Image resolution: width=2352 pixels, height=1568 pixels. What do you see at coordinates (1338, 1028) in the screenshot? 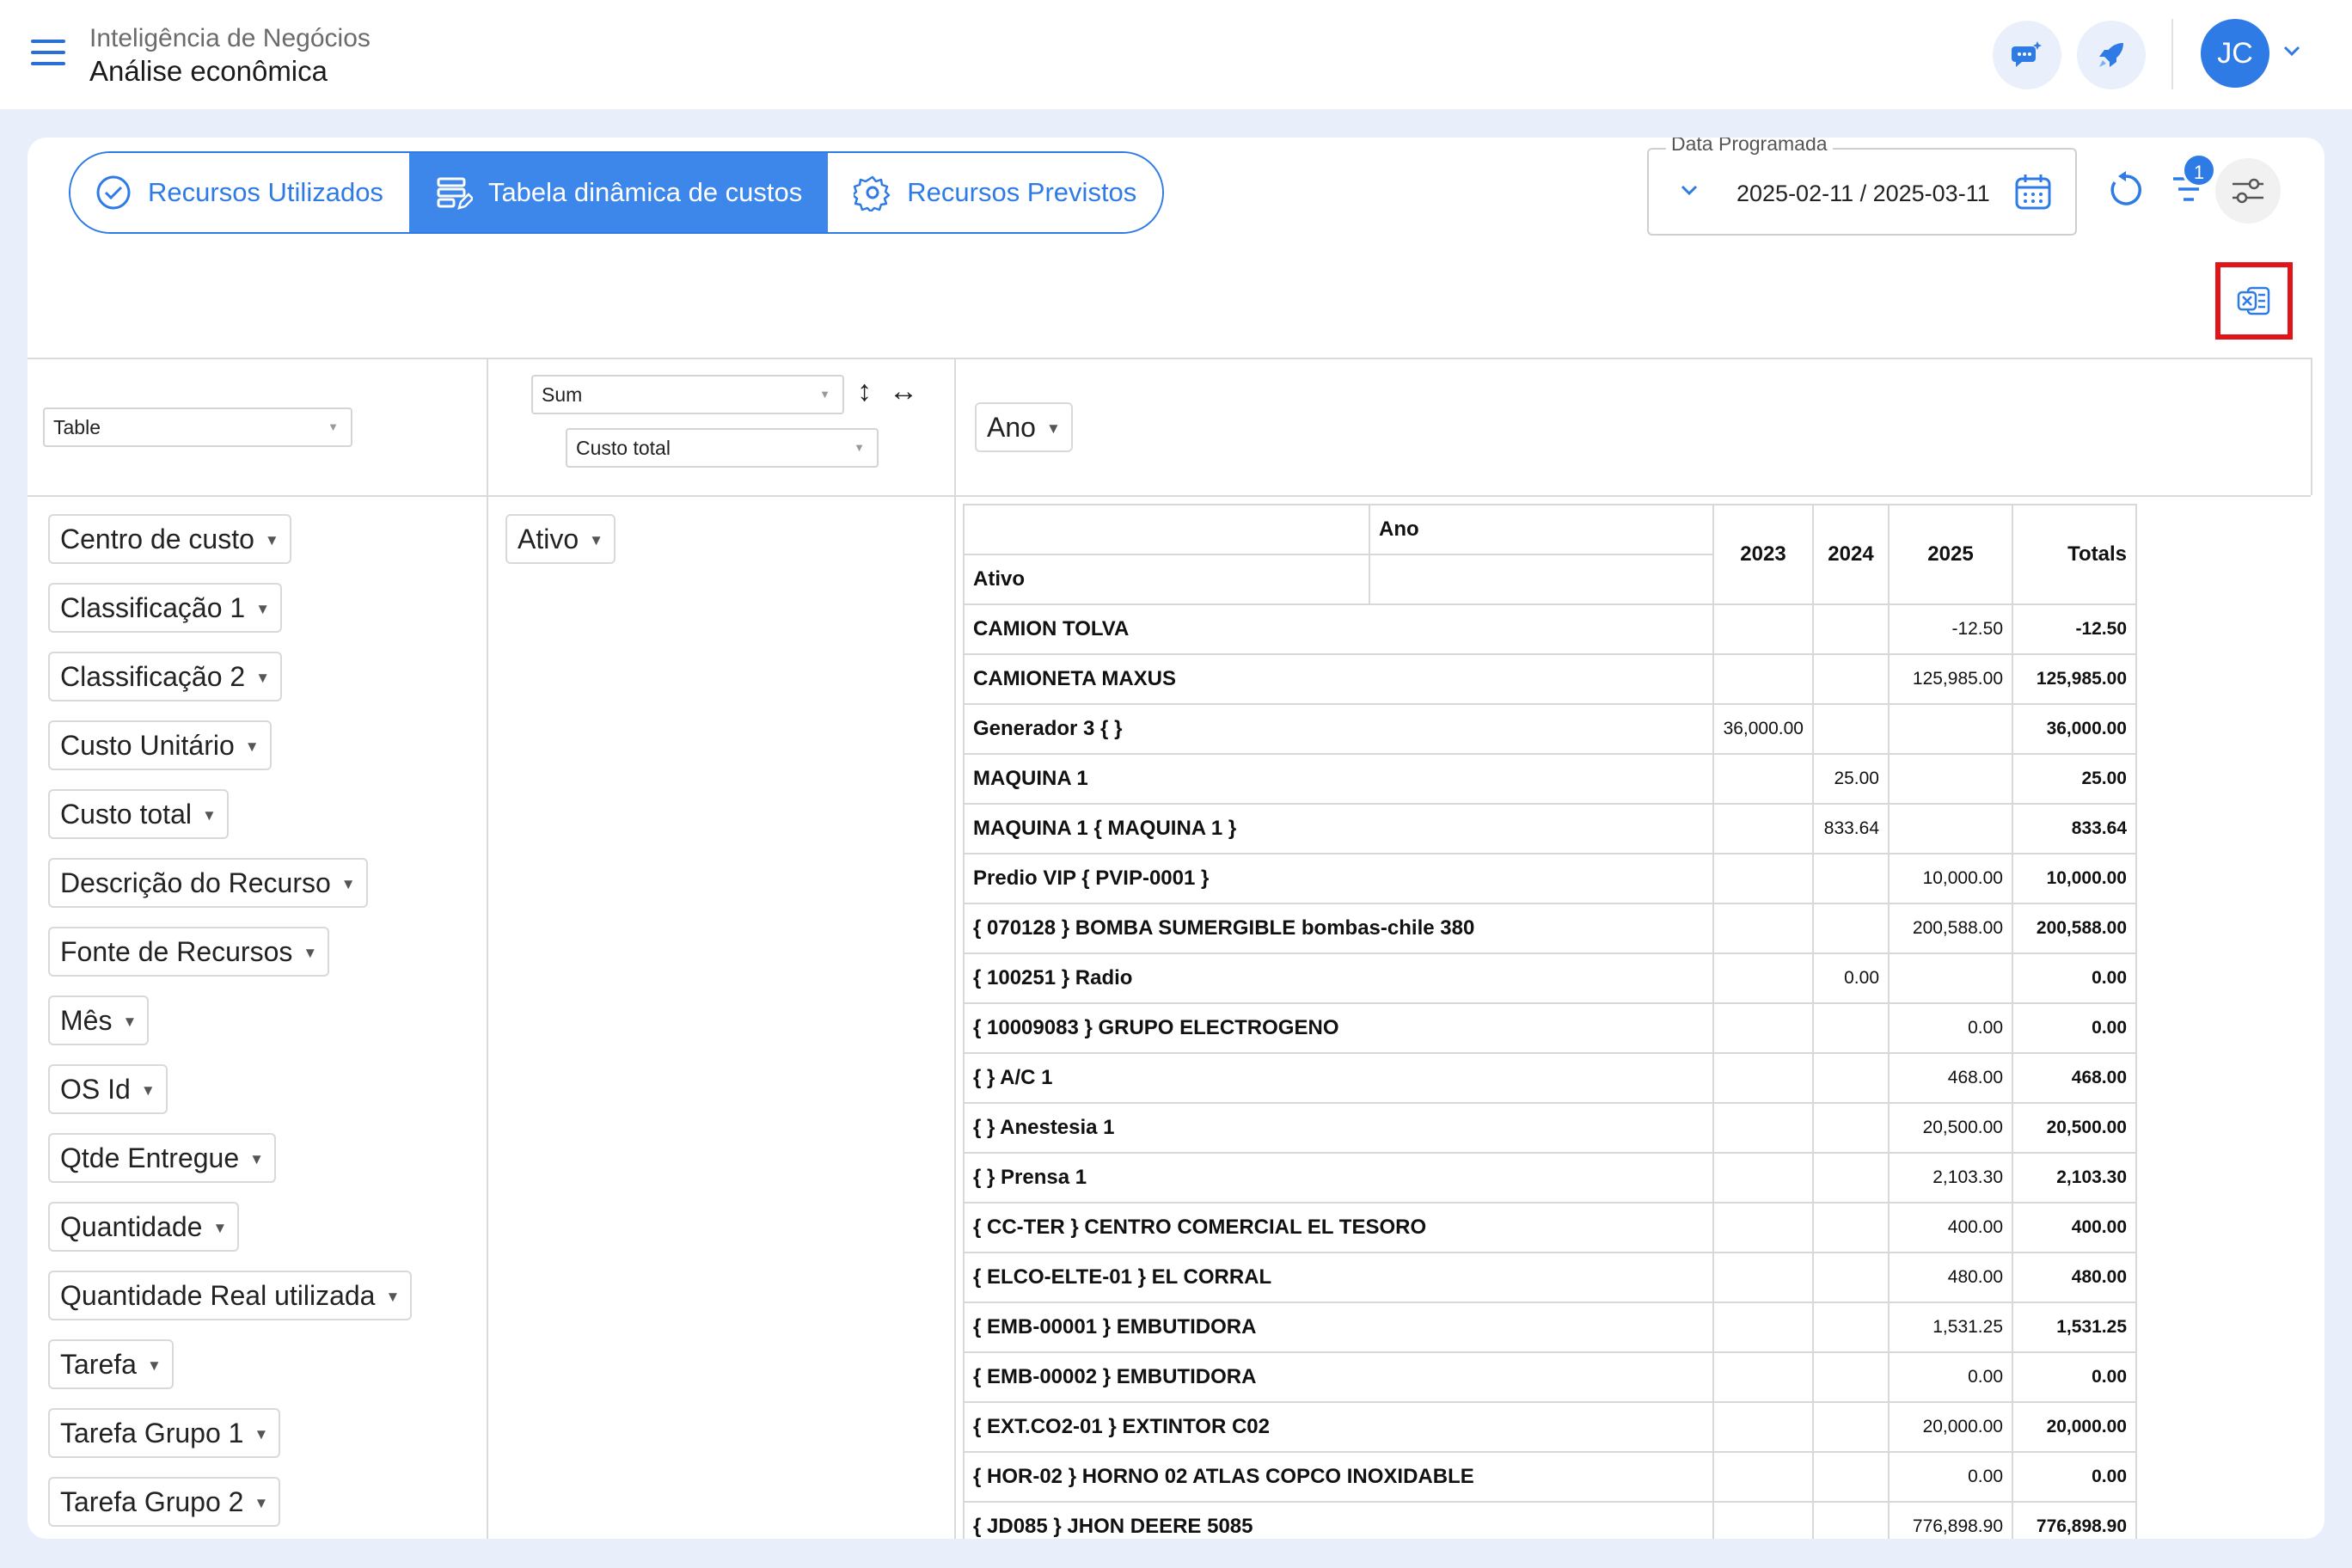
I see `row-label-cell: { 10009083 } GRUPO ELECTROGENO` at bounding box center [1338, 1028].